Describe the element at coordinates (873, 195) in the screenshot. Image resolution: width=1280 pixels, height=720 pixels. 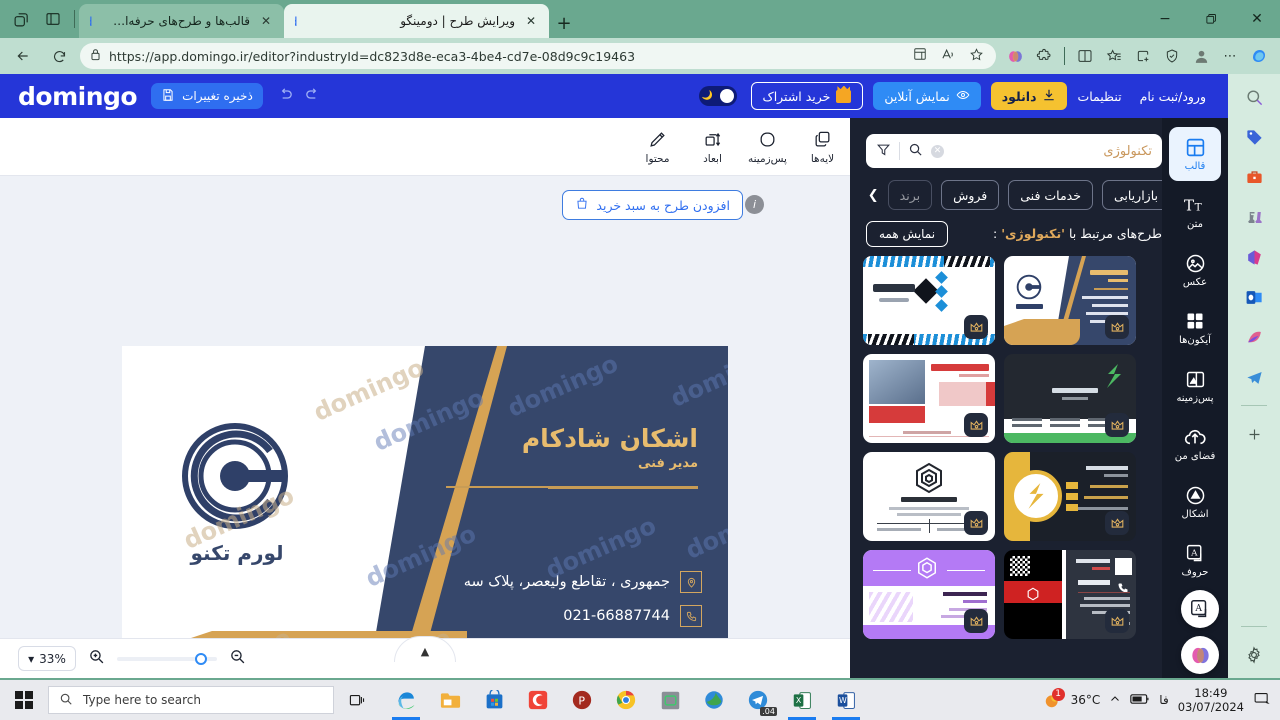
I see `chevron-left-icon: ❮` at that location.